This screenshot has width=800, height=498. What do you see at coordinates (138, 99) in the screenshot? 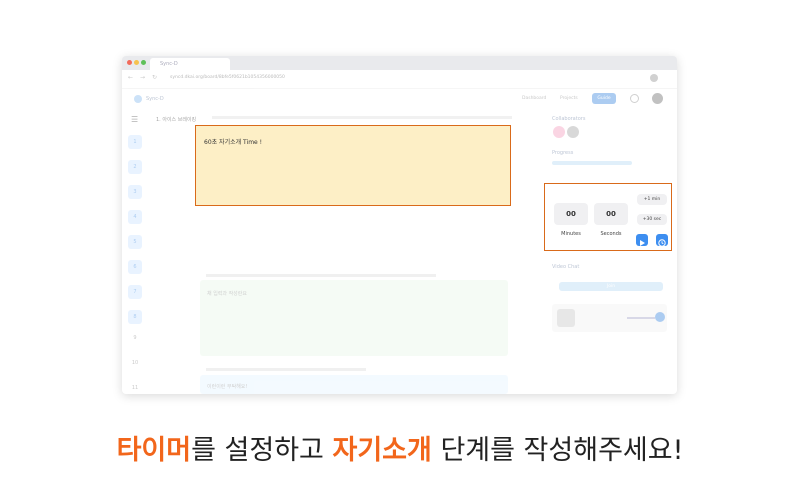
I see `app-logo-icon` at bounding box center [138, 99].